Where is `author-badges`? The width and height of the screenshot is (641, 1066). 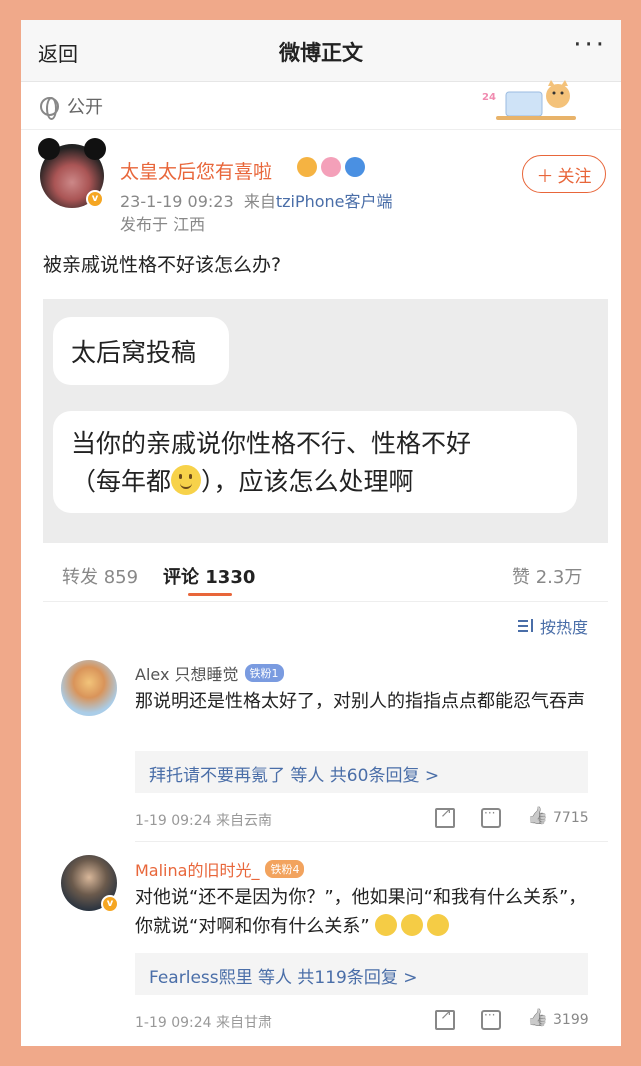
author-badges is located at coordinates (331, 167).